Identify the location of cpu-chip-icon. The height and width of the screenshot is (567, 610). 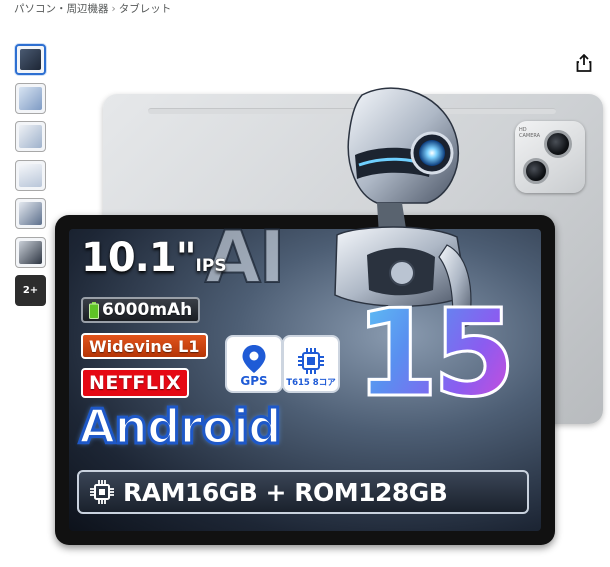
(311, 361).